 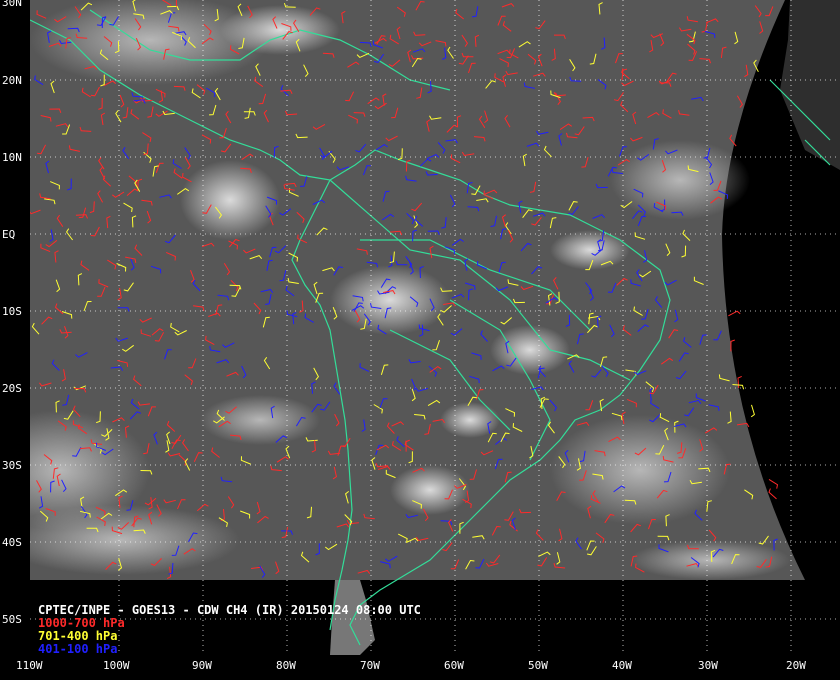 I want to click on lat-label-20s: 20S, so click(x=12, y=388).